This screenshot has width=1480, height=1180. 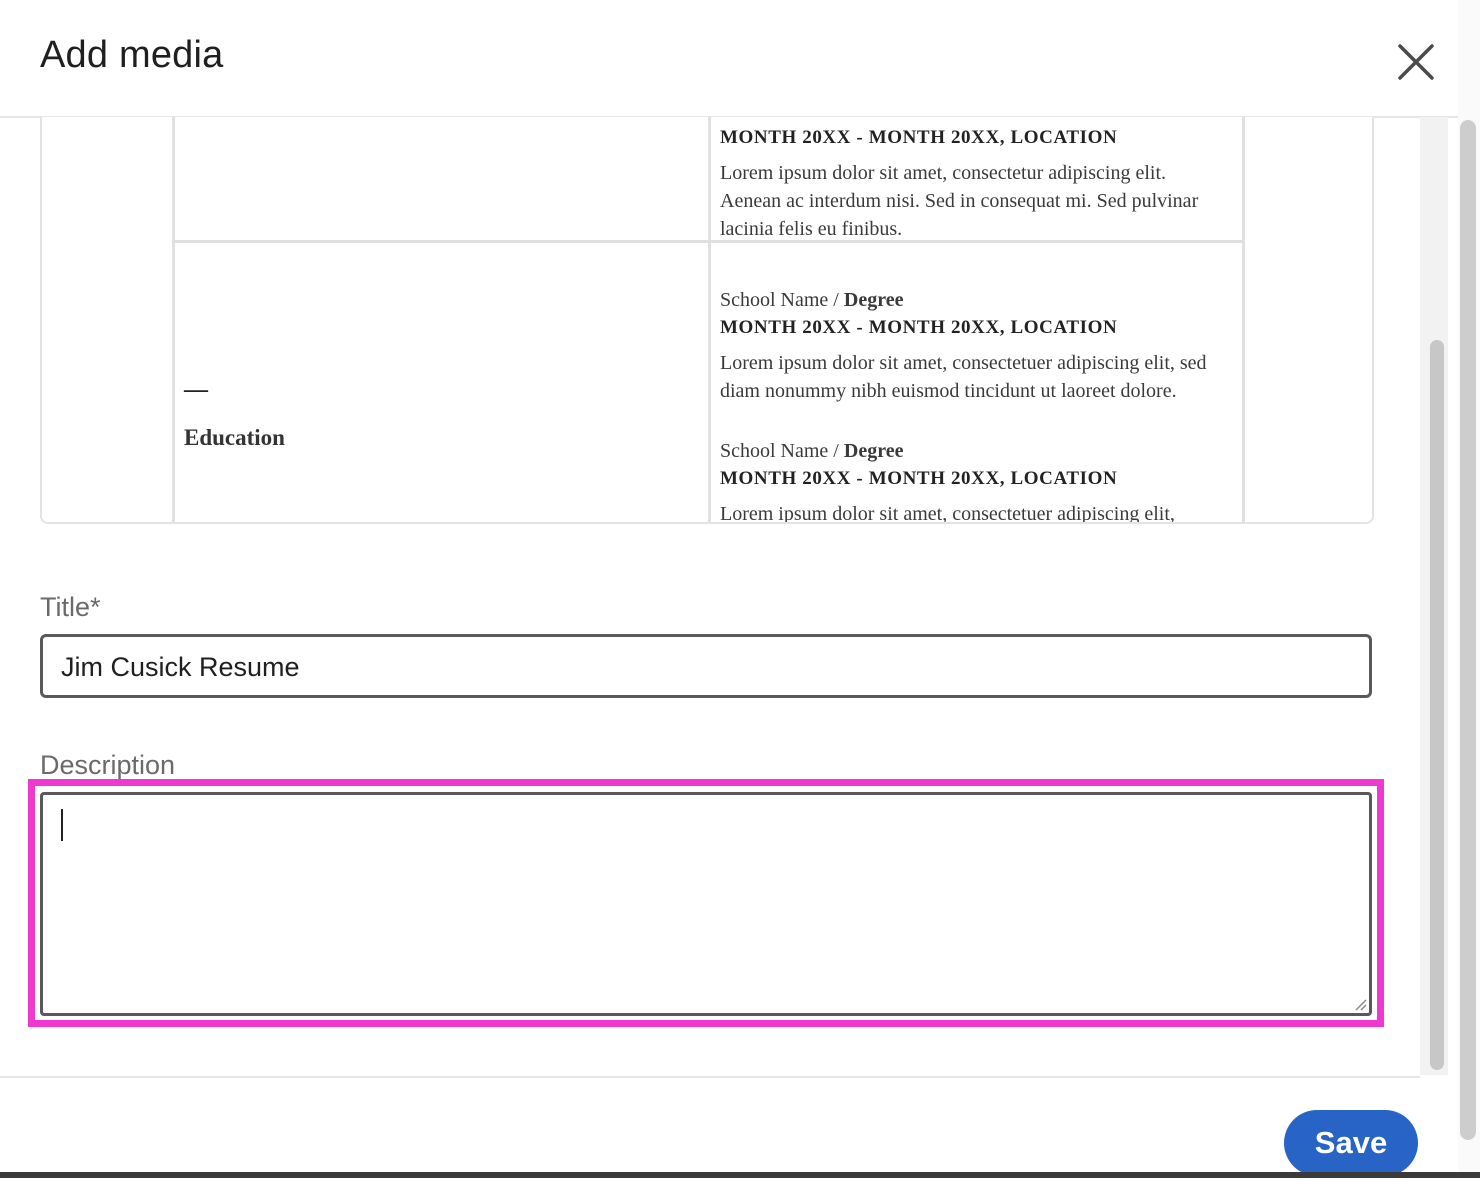 I want to click on dialog-header: Add media, so click(x=740, y=59).